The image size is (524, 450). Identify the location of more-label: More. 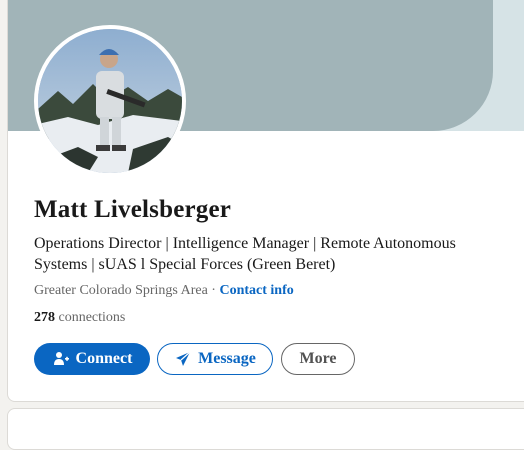
(318, 358).